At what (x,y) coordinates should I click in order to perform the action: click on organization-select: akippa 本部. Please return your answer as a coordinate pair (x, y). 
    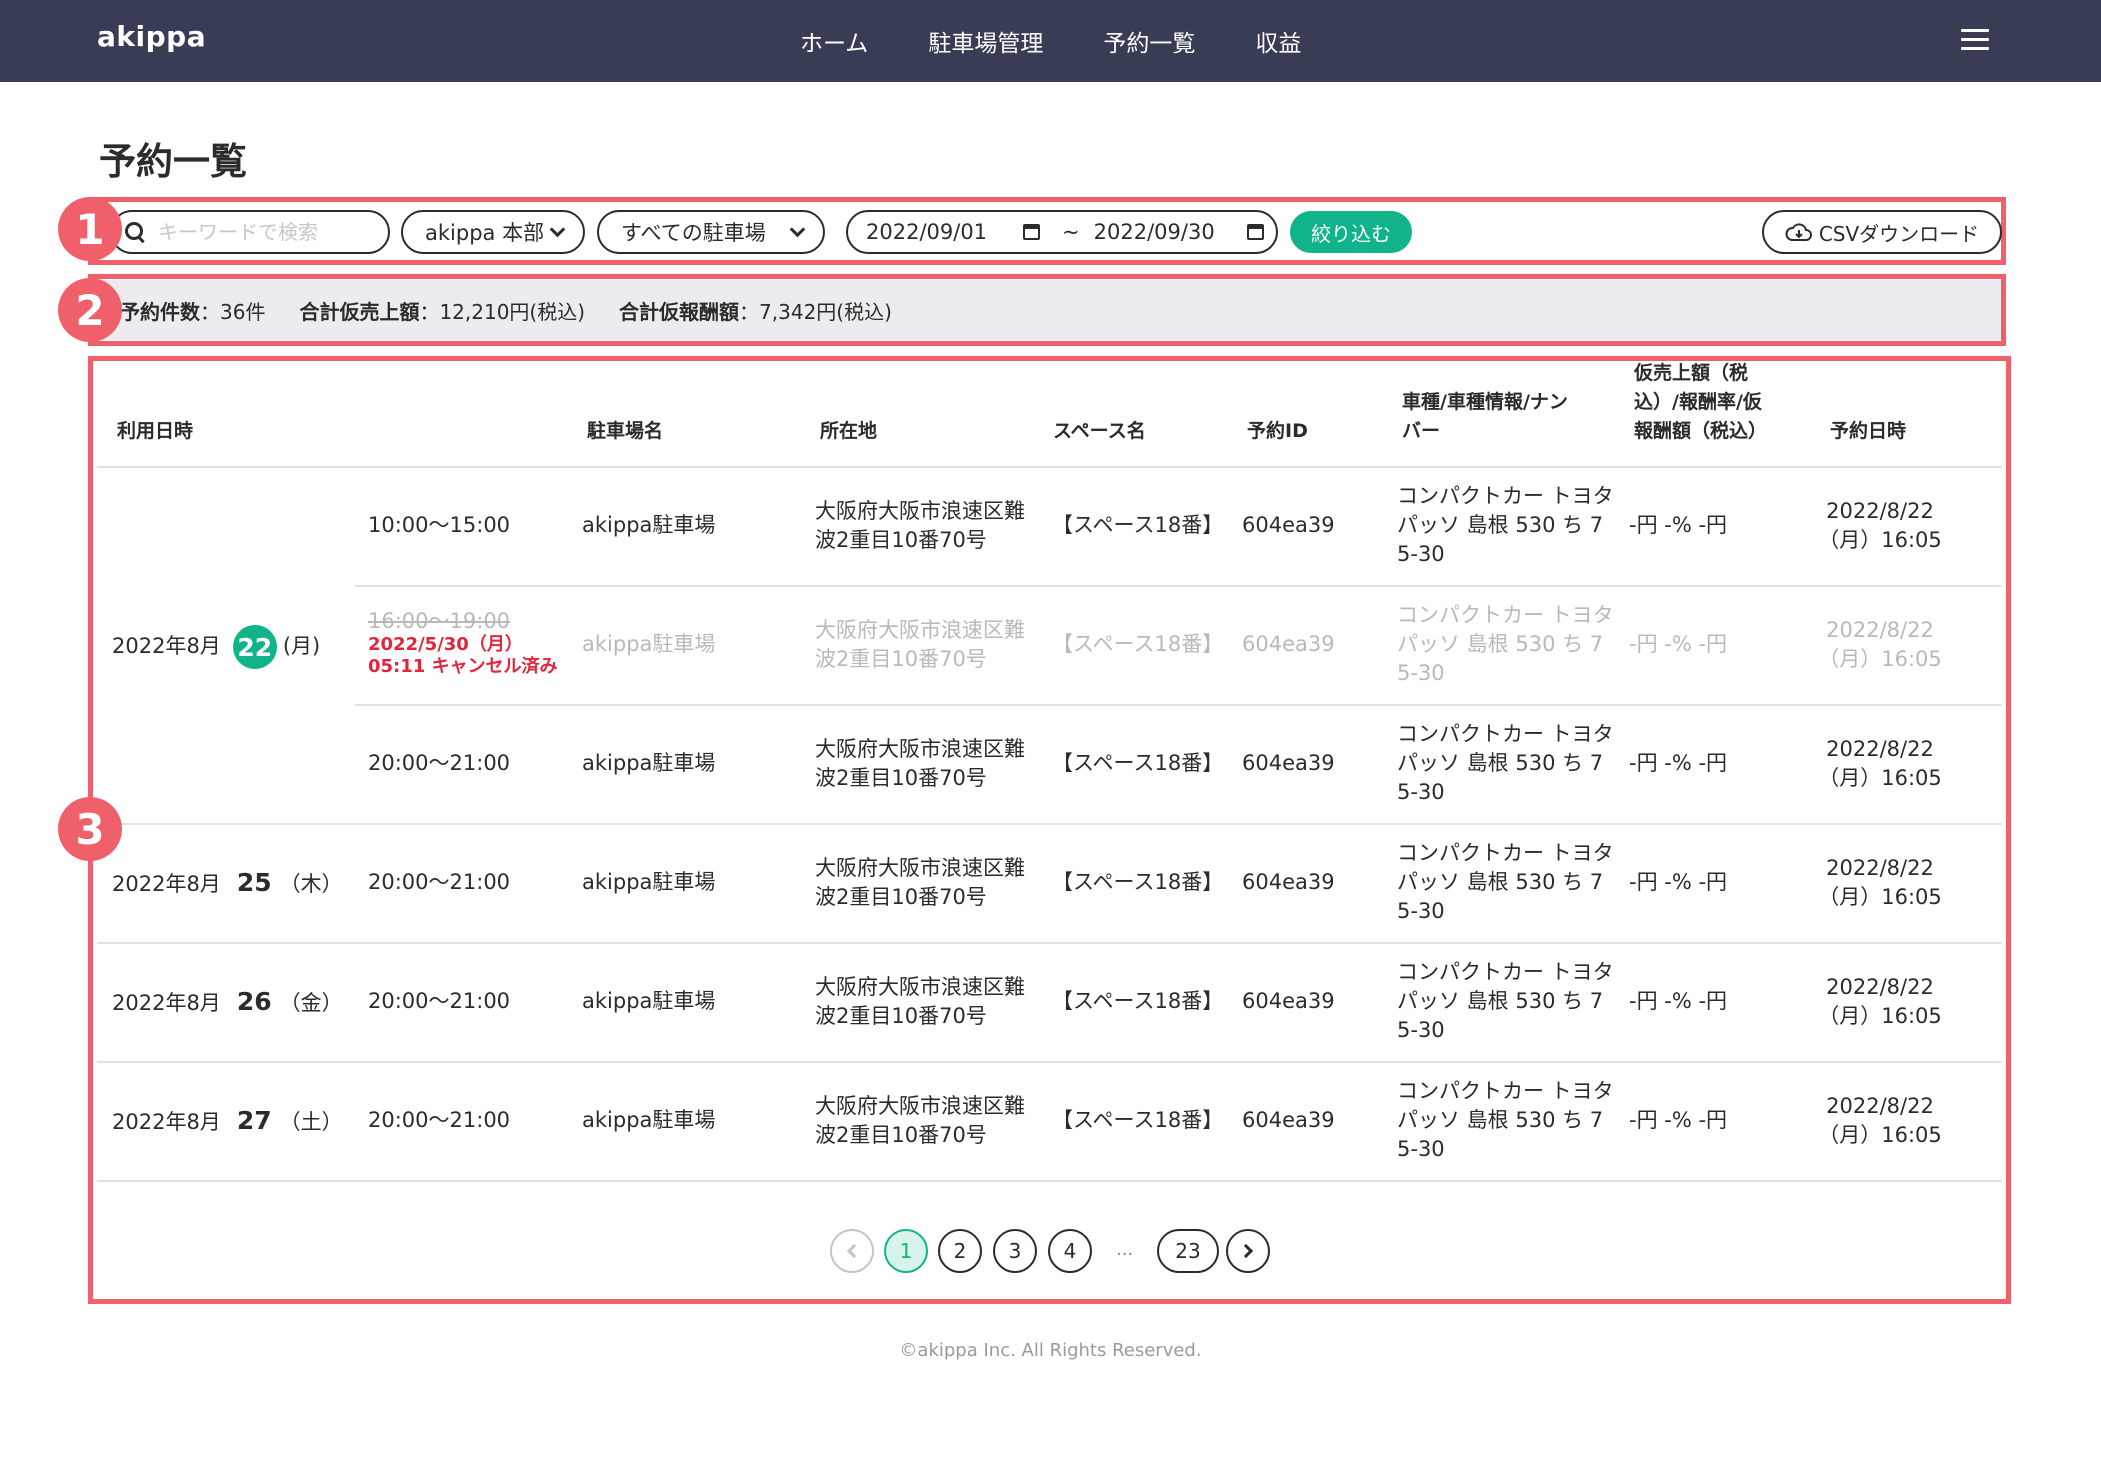
    Looking at the image, I should click on (493, 232).